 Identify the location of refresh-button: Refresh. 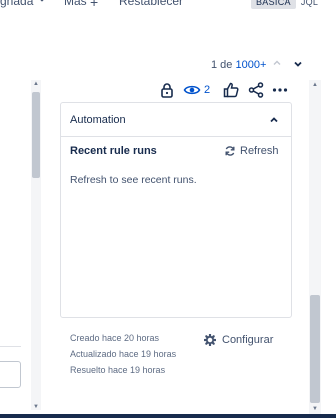
(251, 151).